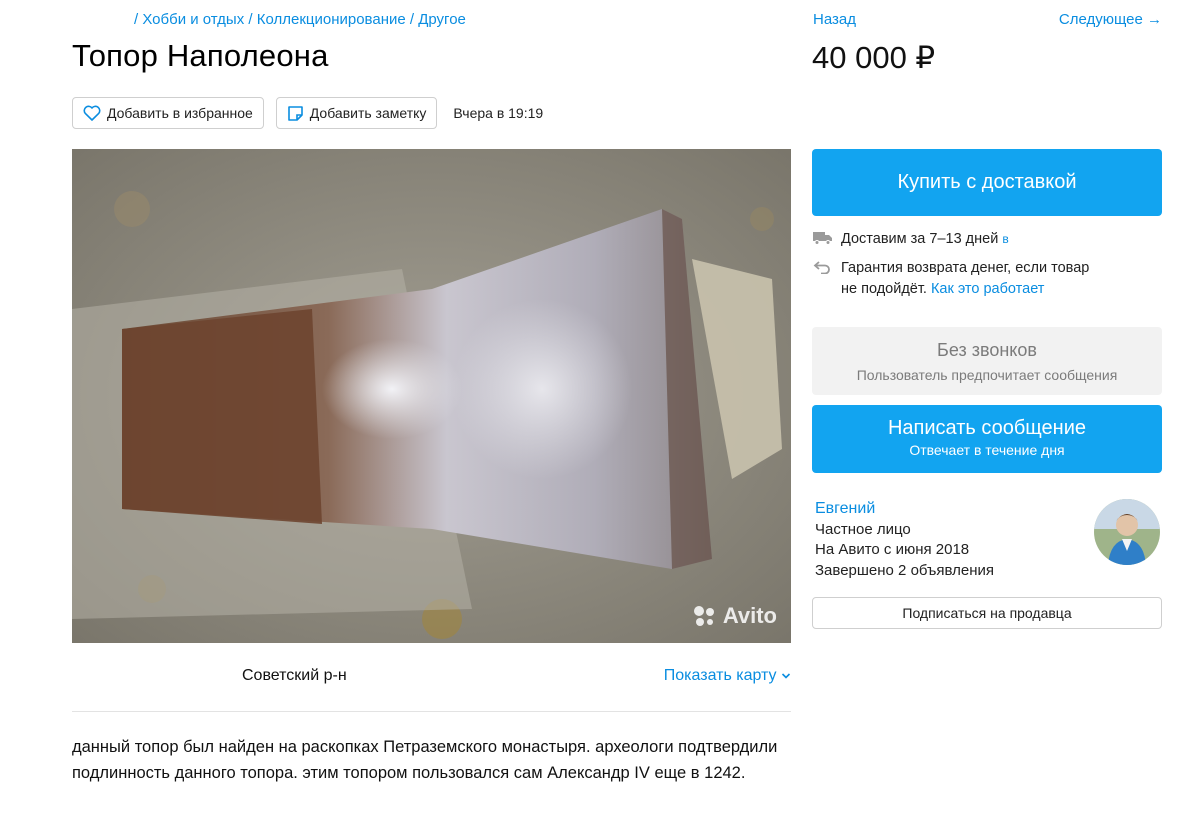 Image resolution: width=1200 pixels, height=814 pixels. What do you see at coordinates (987, 350) in the screenshot?
I see `no-calls-title: Без звонков` at bounding box center [987, 350].